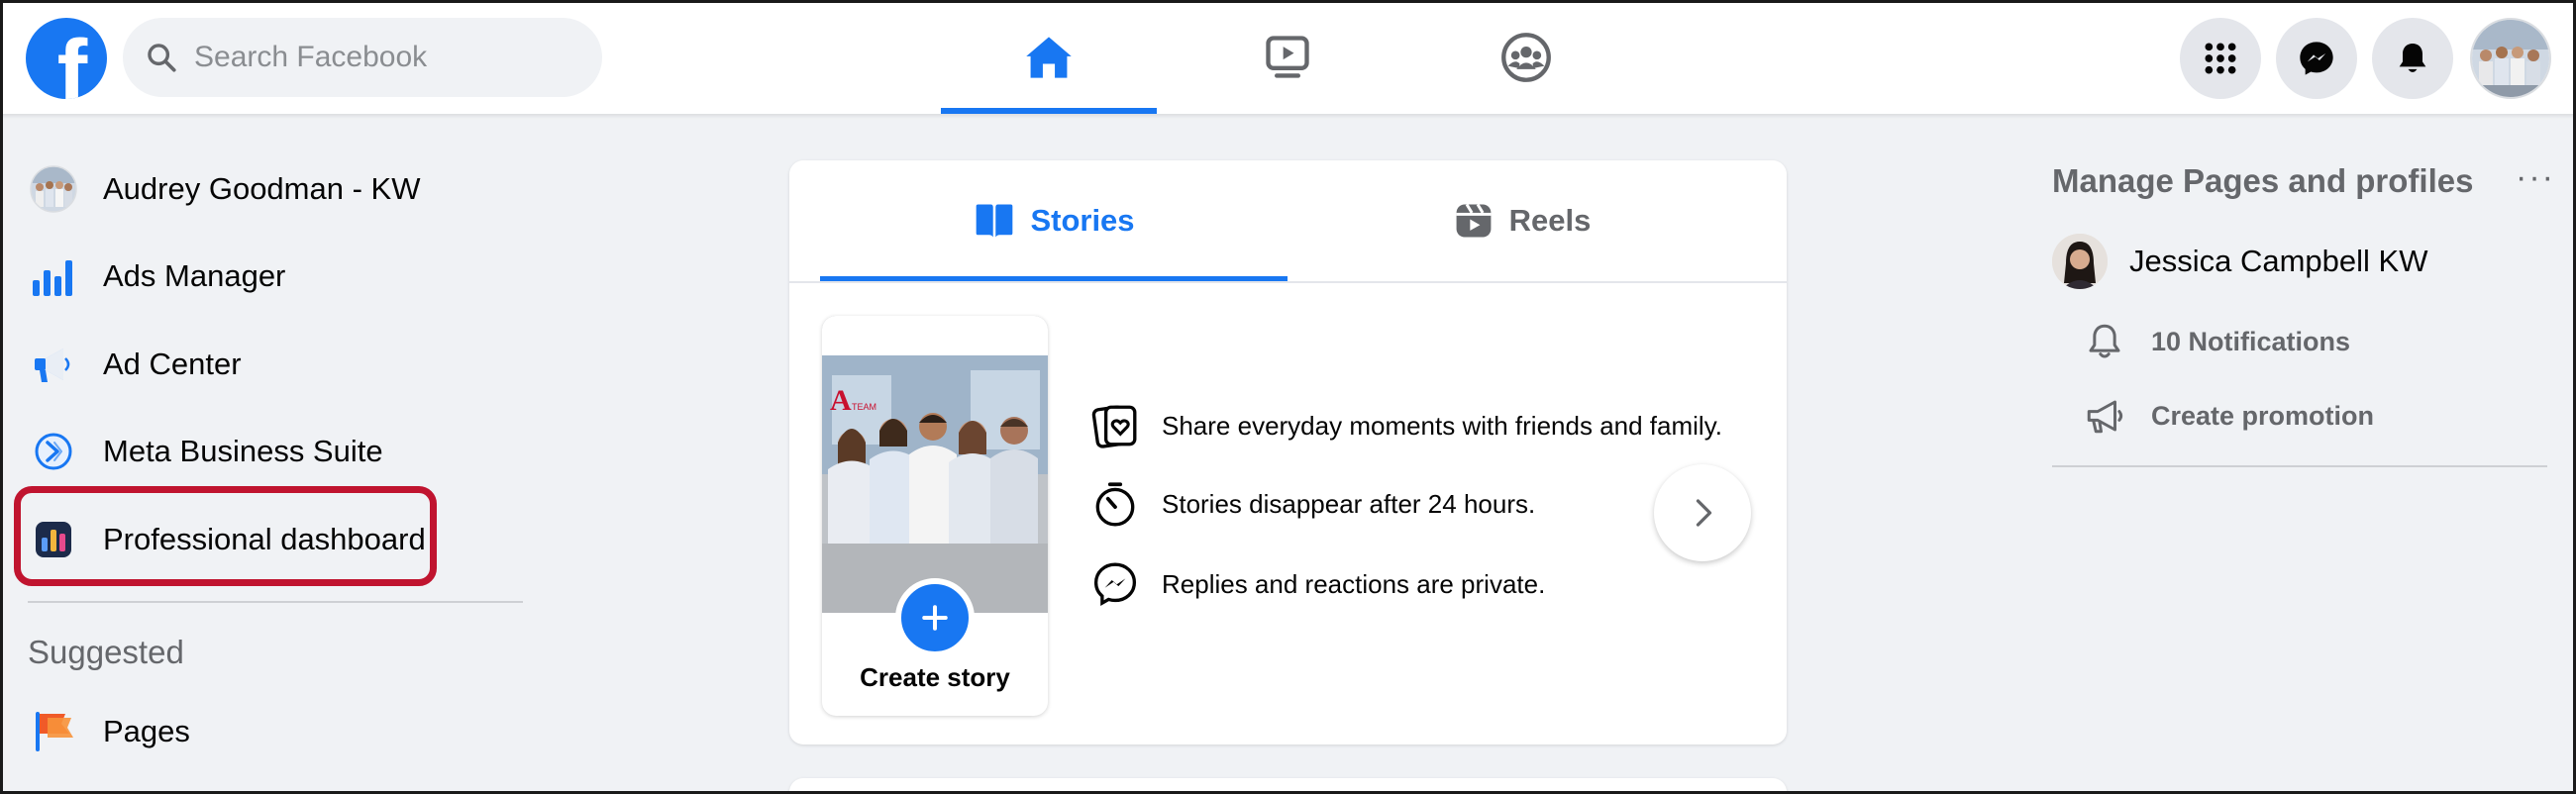 Image resolution: width=2576 pixels, height=794 pixels. I want to click on team-photo-thumbnail, so click(2510, 58).